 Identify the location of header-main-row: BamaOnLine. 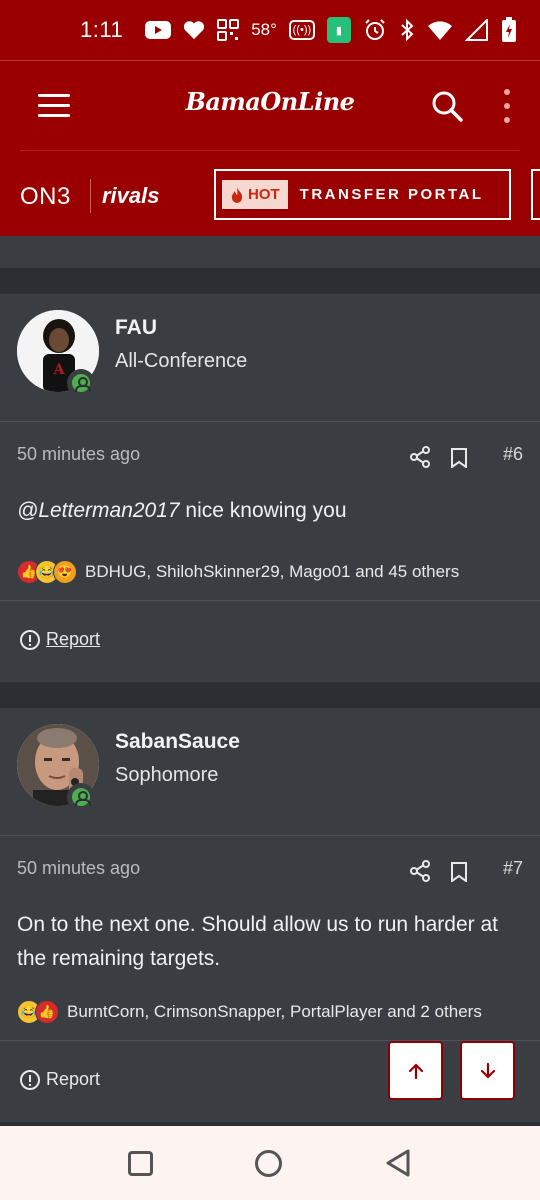
(270, 106).